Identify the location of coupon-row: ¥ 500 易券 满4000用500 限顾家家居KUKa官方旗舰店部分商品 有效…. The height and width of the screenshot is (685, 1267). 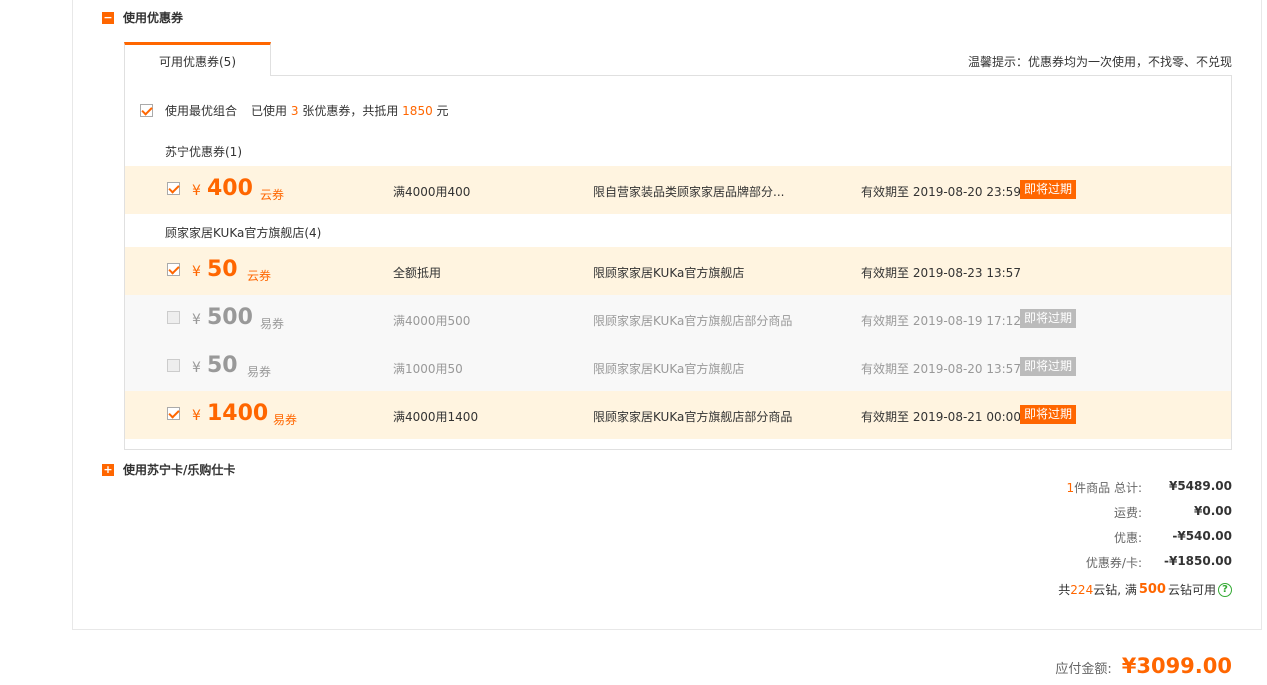
(678, 319).